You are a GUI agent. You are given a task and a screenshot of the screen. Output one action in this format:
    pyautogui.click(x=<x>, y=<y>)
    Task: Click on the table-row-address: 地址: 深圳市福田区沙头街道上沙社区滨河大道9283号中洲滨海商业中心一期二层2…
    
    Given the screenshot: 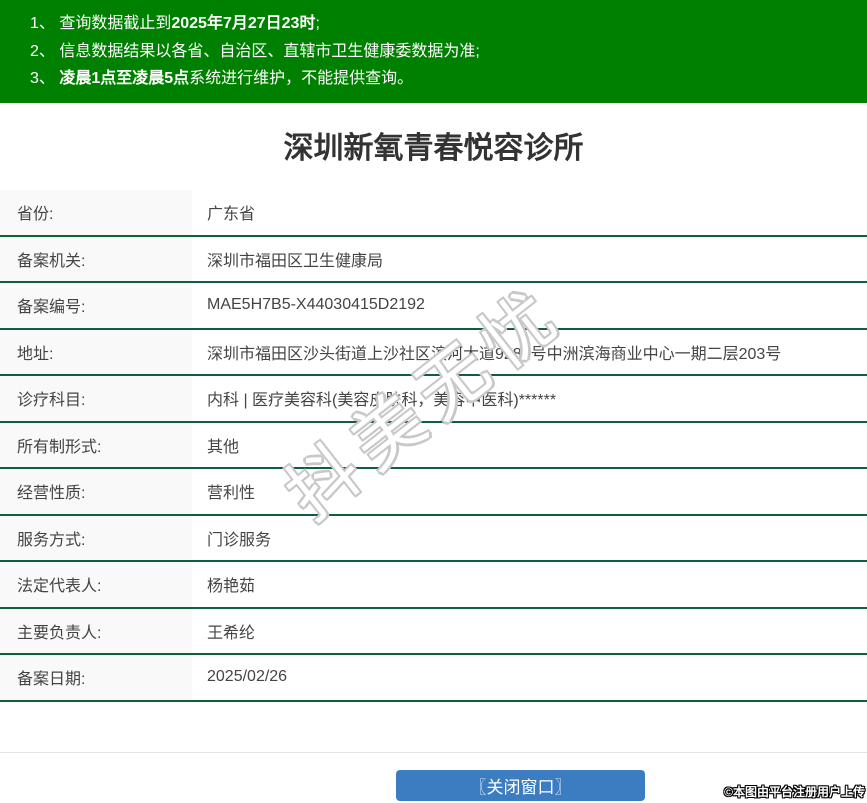 What is the action you would take?
    pyautogui.click(x=433, y=352)
    